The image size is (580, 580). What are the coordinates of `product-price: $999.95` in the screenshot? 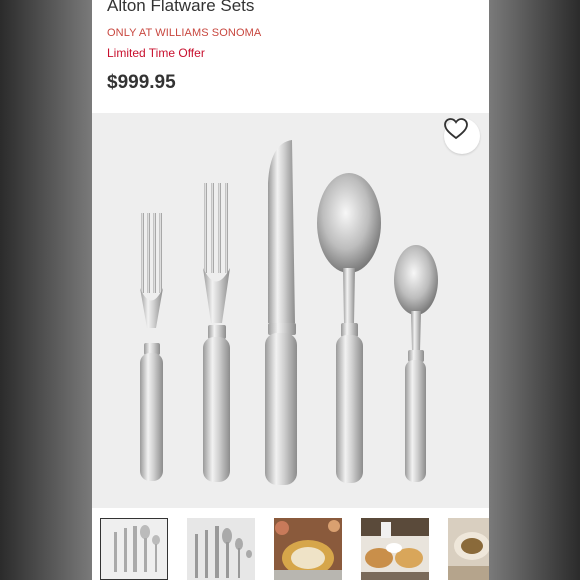 It's located at (141, 82).